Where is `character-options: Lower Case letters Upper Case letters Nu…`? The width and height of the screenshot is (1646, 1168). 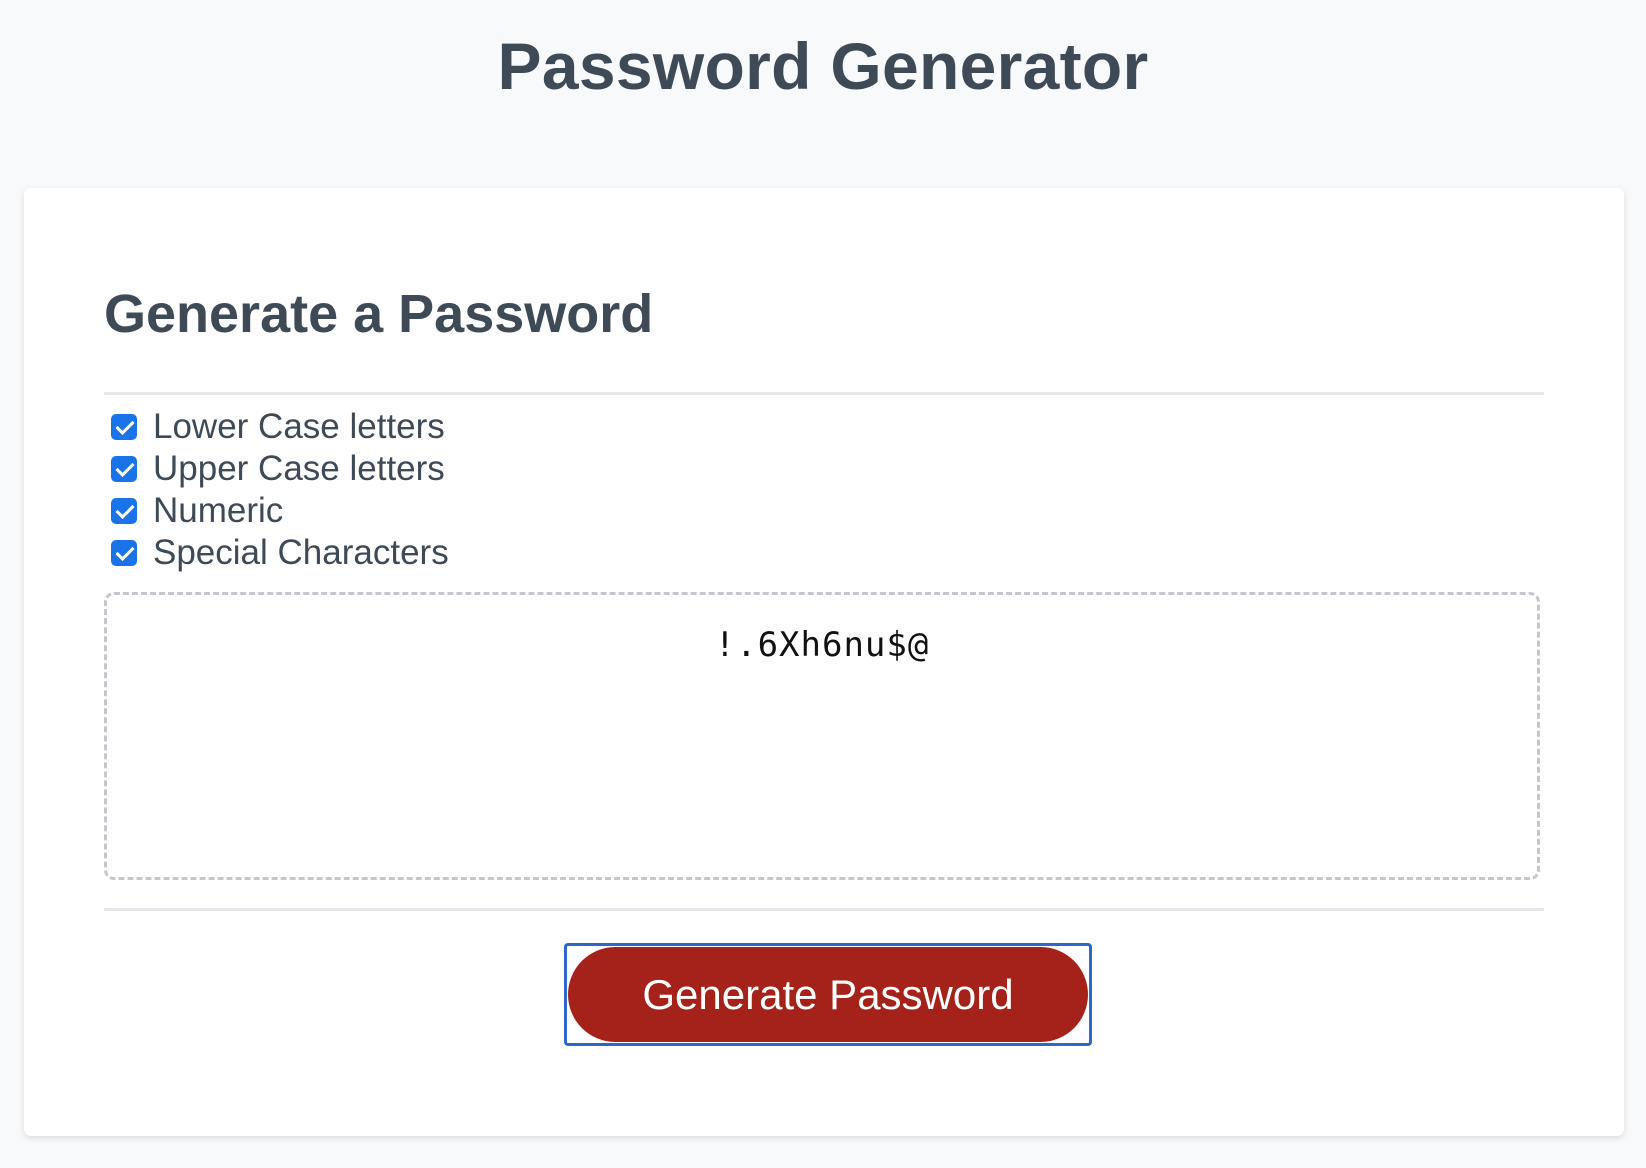 character-options: Lower Case letters Upper Case letters Nu… is located at coordinates (461, 490).